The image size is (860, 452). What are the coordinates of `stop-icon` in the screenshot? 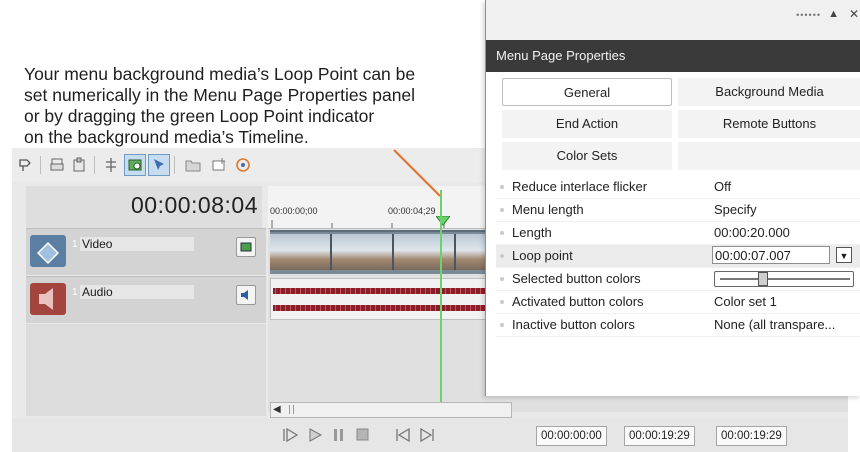 It's located at (363, 435).